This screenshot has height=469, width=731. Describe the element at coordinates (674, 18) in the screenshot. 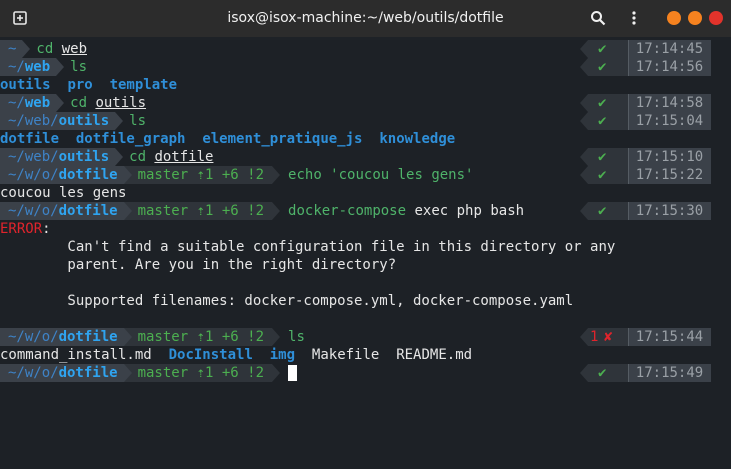

I see `minimize-button` at that location.